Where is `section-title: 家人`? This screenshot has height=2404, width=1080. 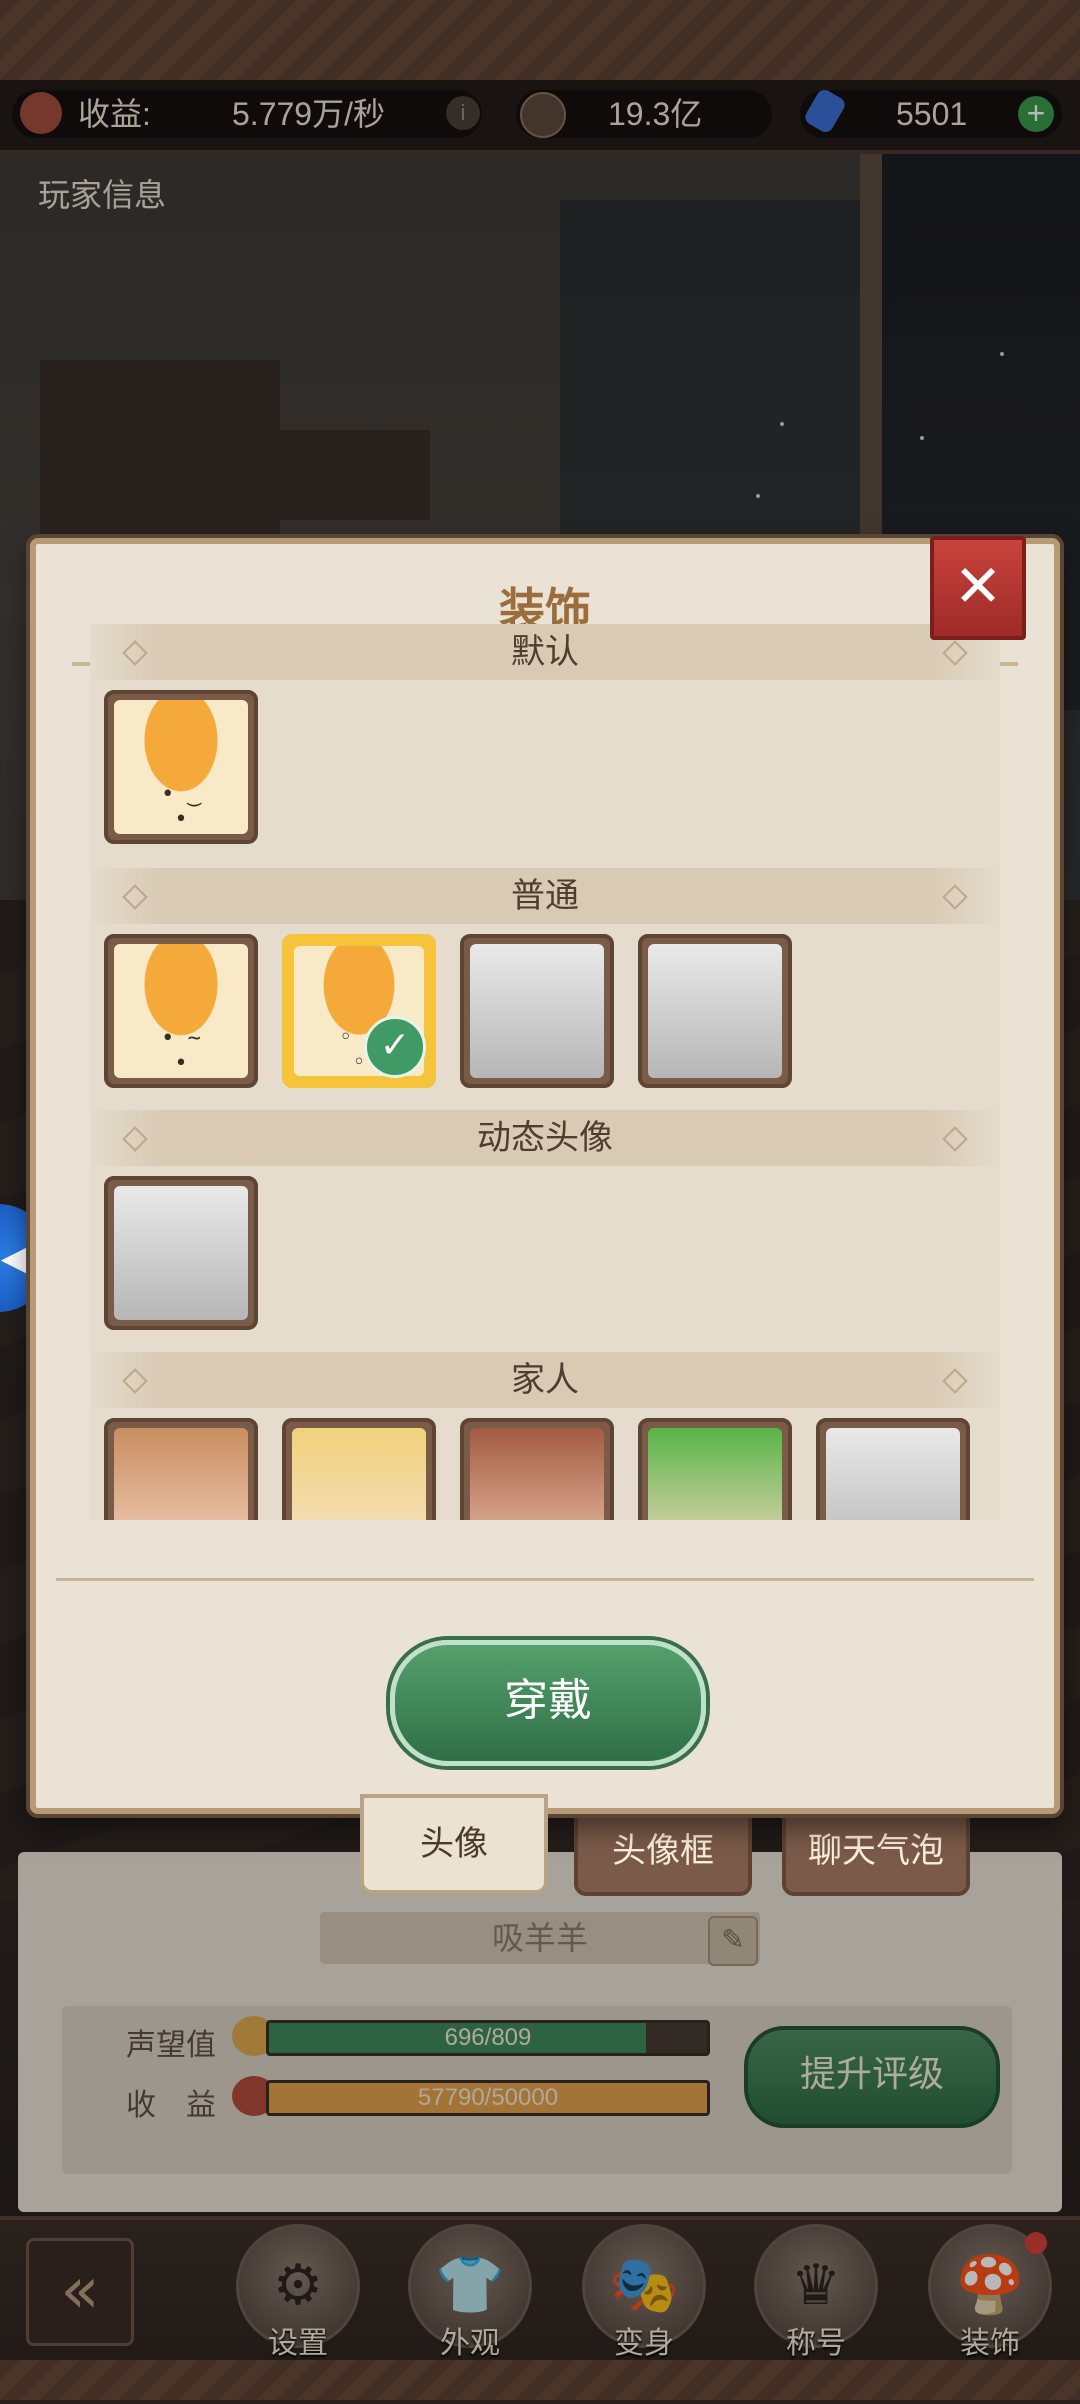
section-title: 家人 is located at coordinates (545, 1380).